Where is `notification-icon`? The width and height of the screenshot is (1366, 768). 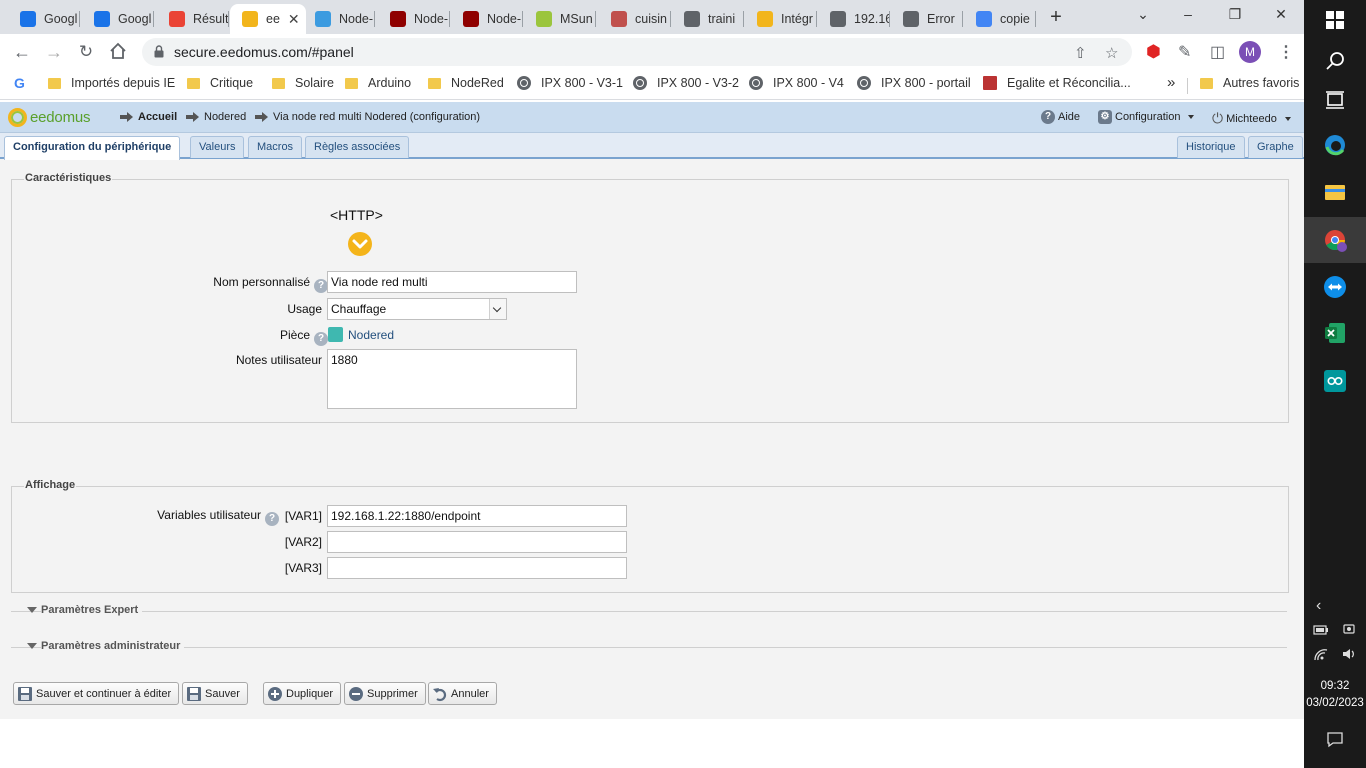 notification-icon is located at coordinates (1335, 739).